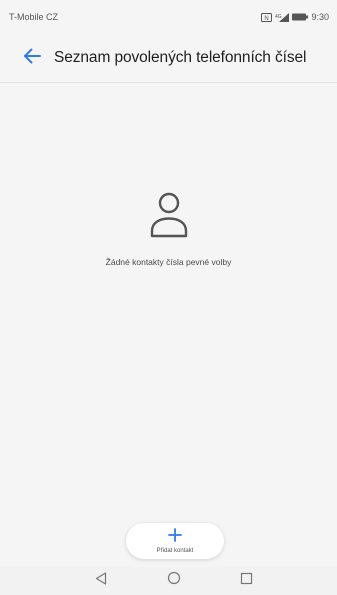 The width and height of the screenshot is (337, 595). I want to click on back-arrow-icon, so click(32, 58).